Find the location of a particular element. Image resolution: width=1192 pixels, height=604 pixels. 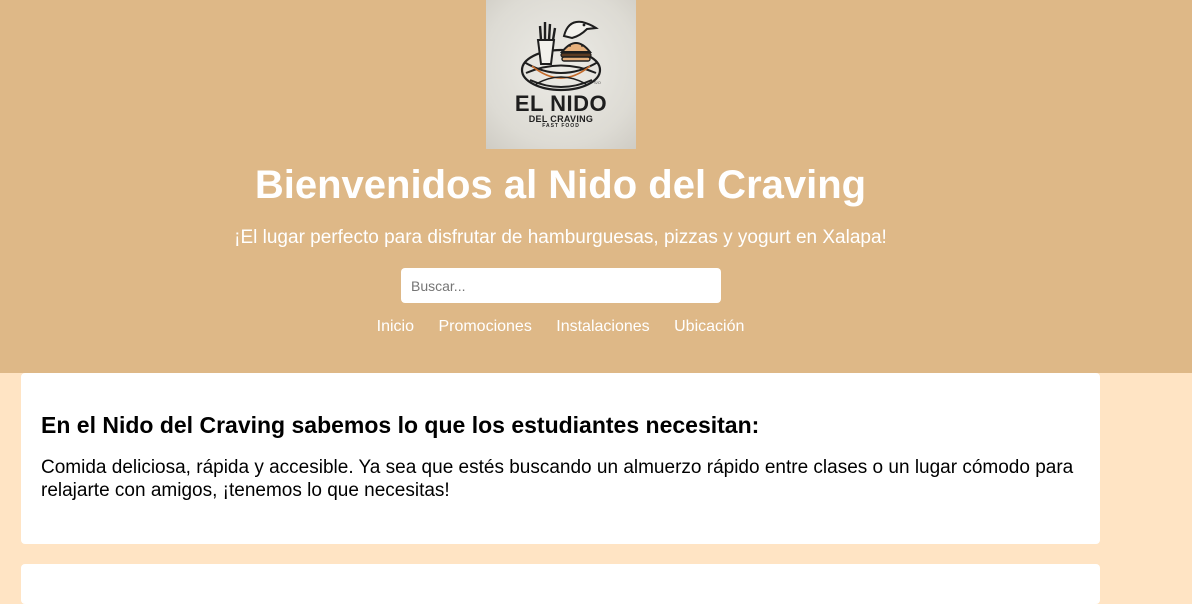

nav-link-inicio: Inicio is located at coordinates (395, 326).